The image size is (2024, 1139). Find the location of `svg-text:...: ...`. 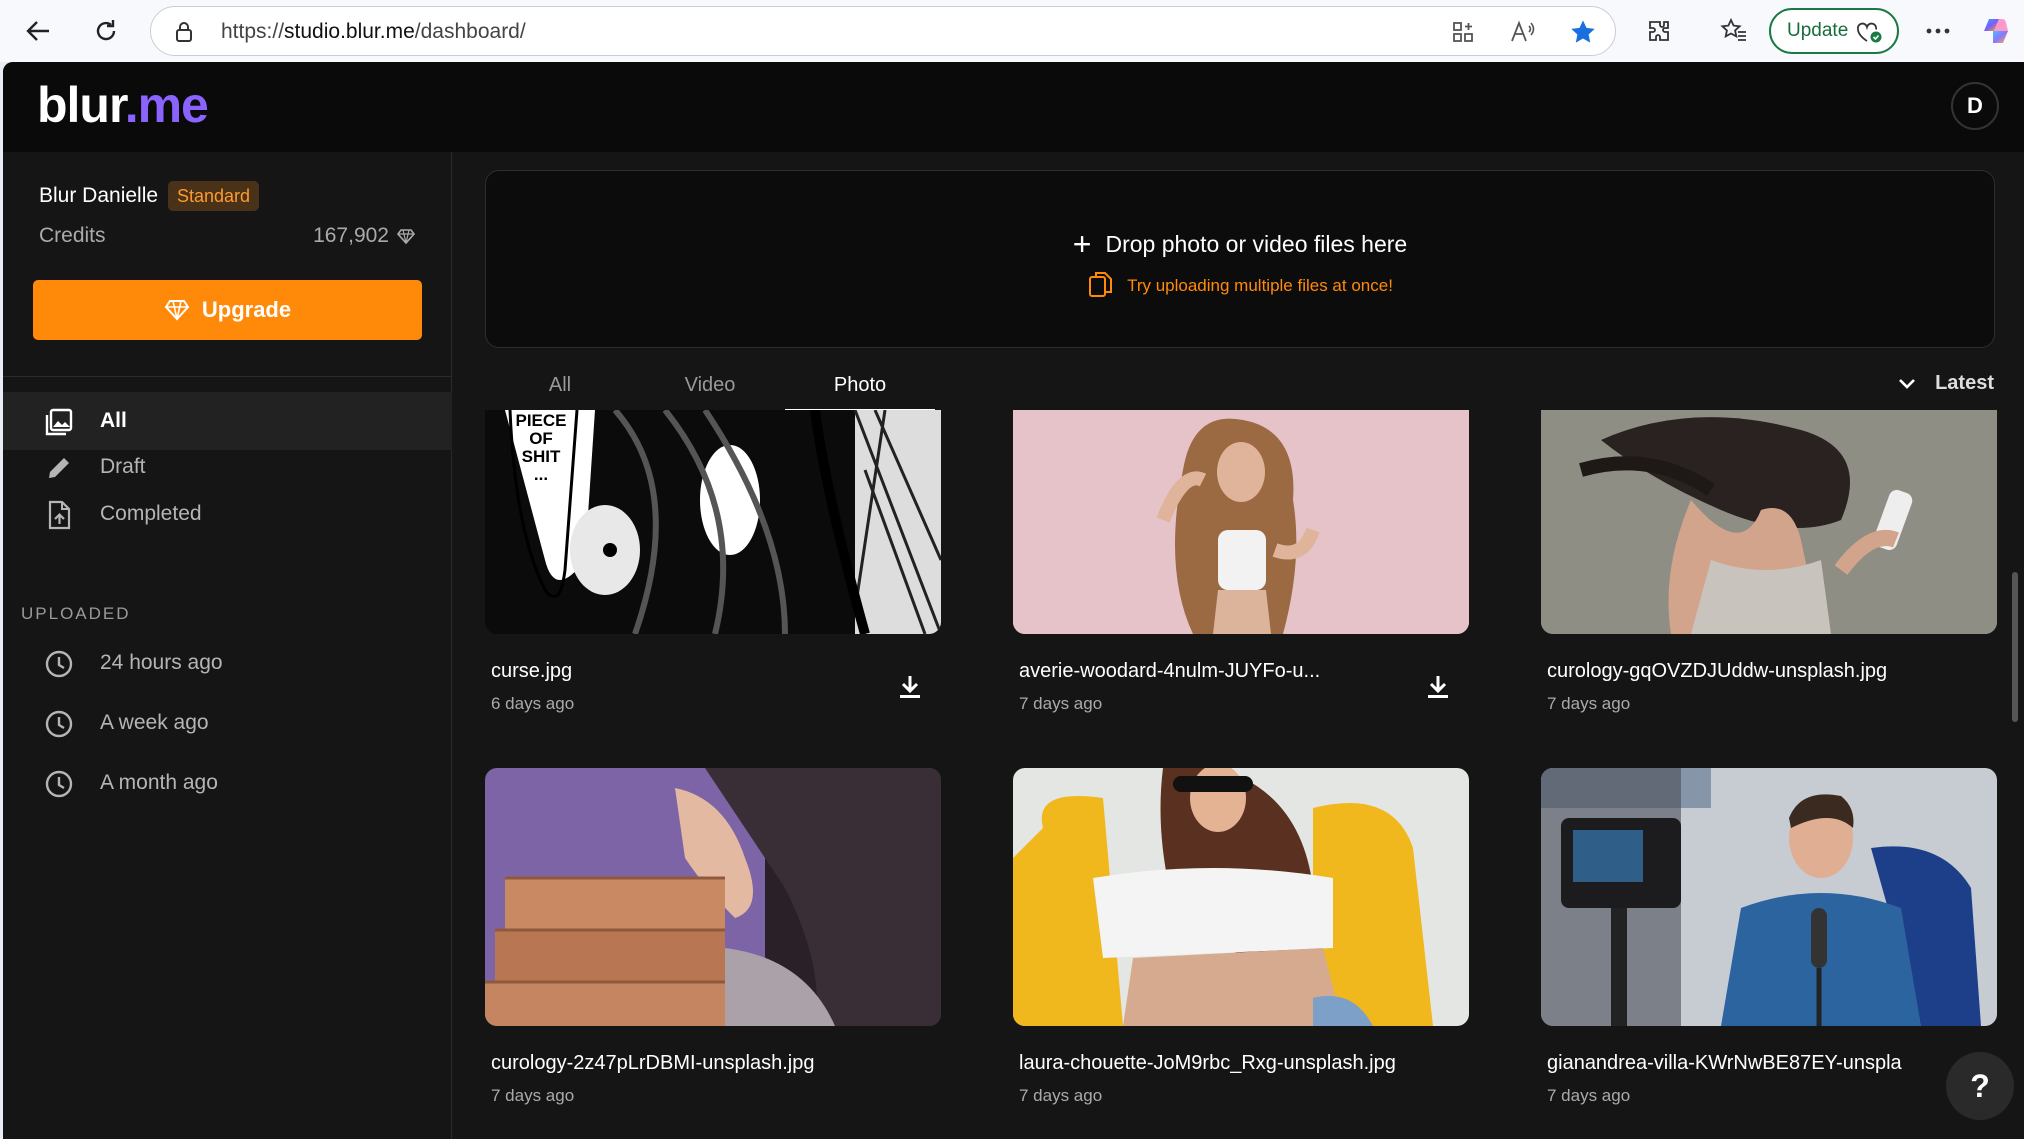

svg-text:...: ... is located at coordinates (541, 474).